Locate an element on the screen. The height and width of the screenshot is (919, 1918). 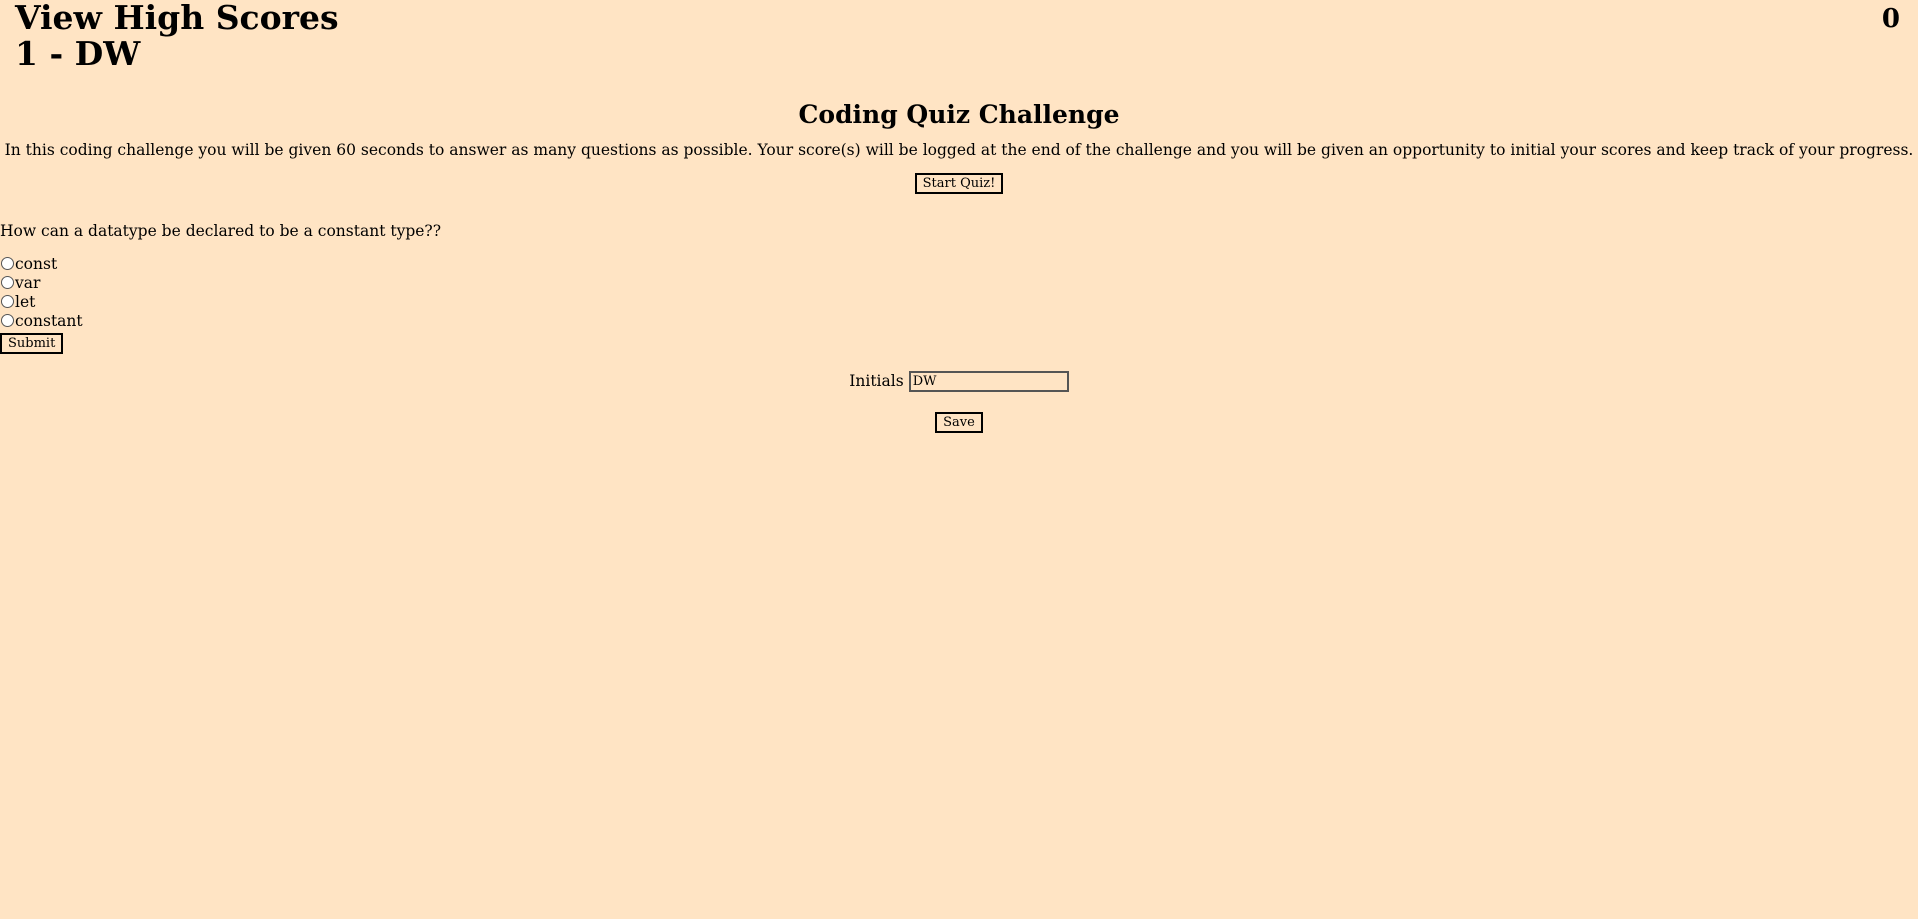
initials-label: Initials is located at coordinates (876, 381).